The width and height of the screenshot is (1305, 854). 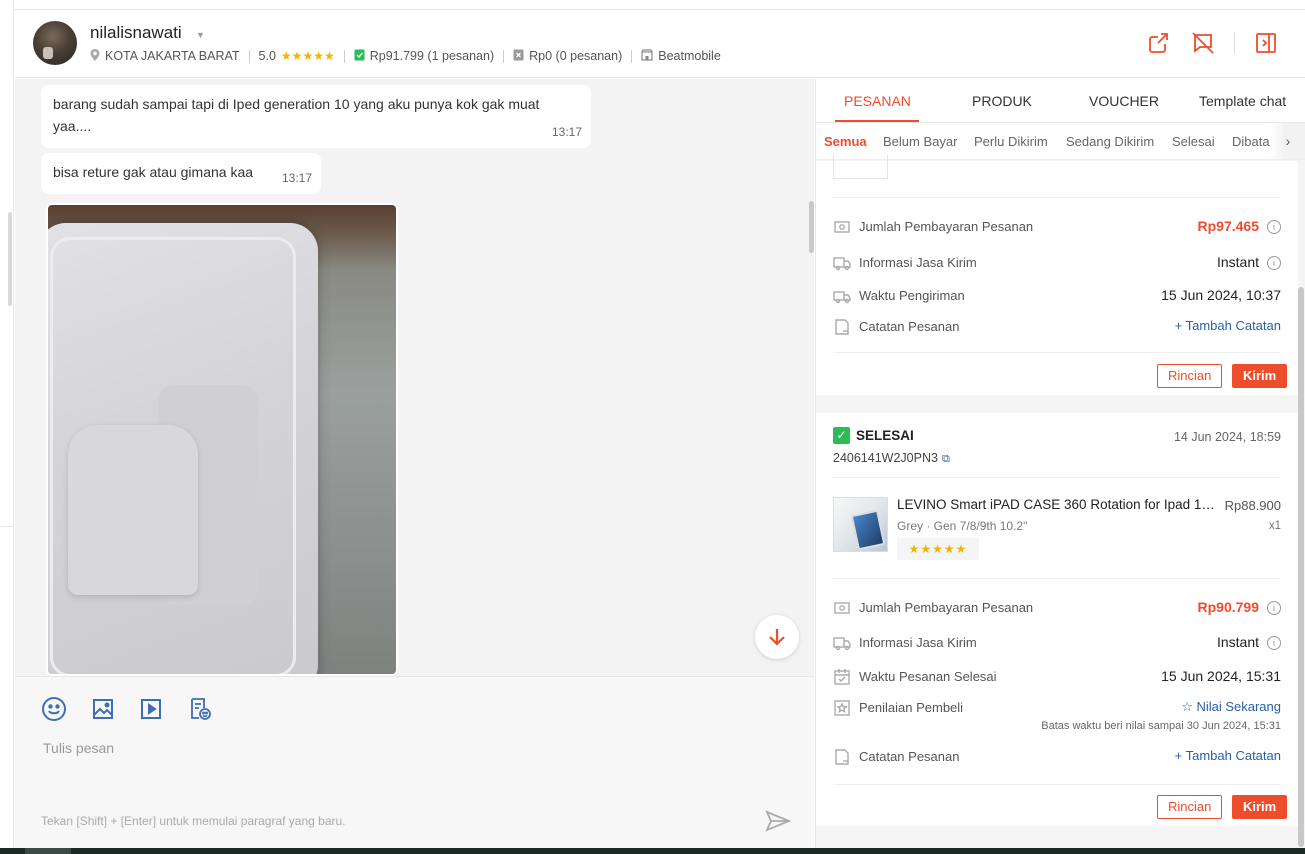 I want to click on subtab-selesai: Selesai, so click(x=1193, y=141).